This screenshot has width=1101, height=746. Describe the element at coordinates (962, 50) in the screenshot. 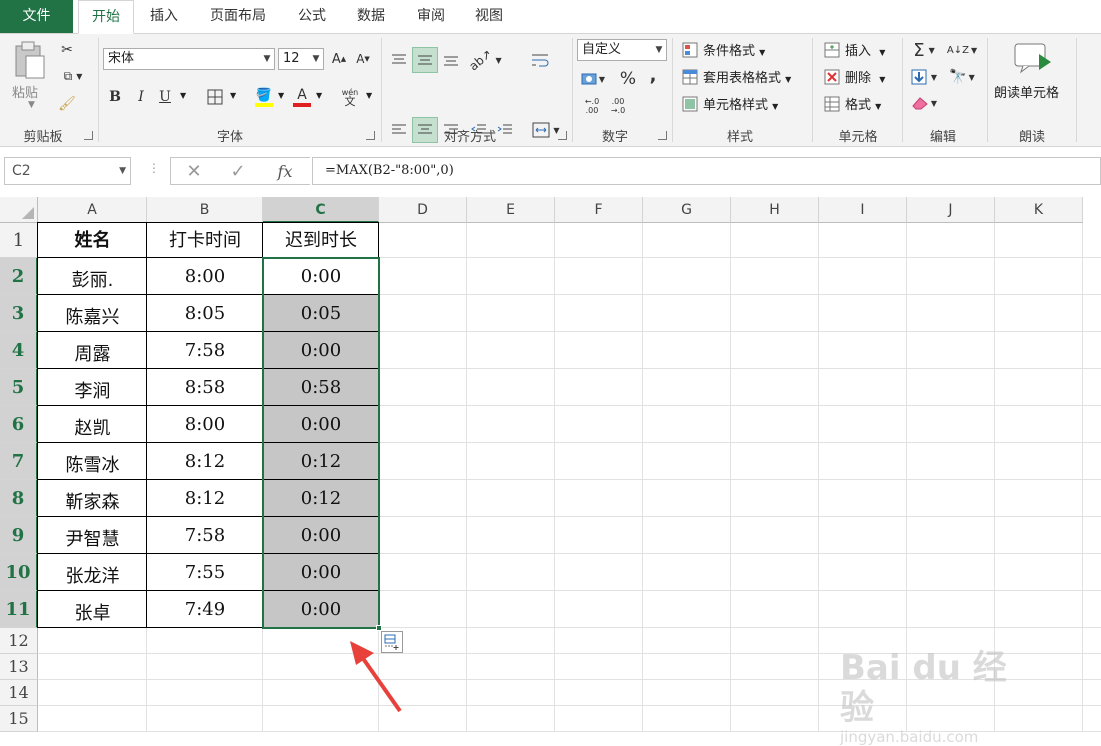

I see `sort-filter-icon: A↓Z ▼` at that location.